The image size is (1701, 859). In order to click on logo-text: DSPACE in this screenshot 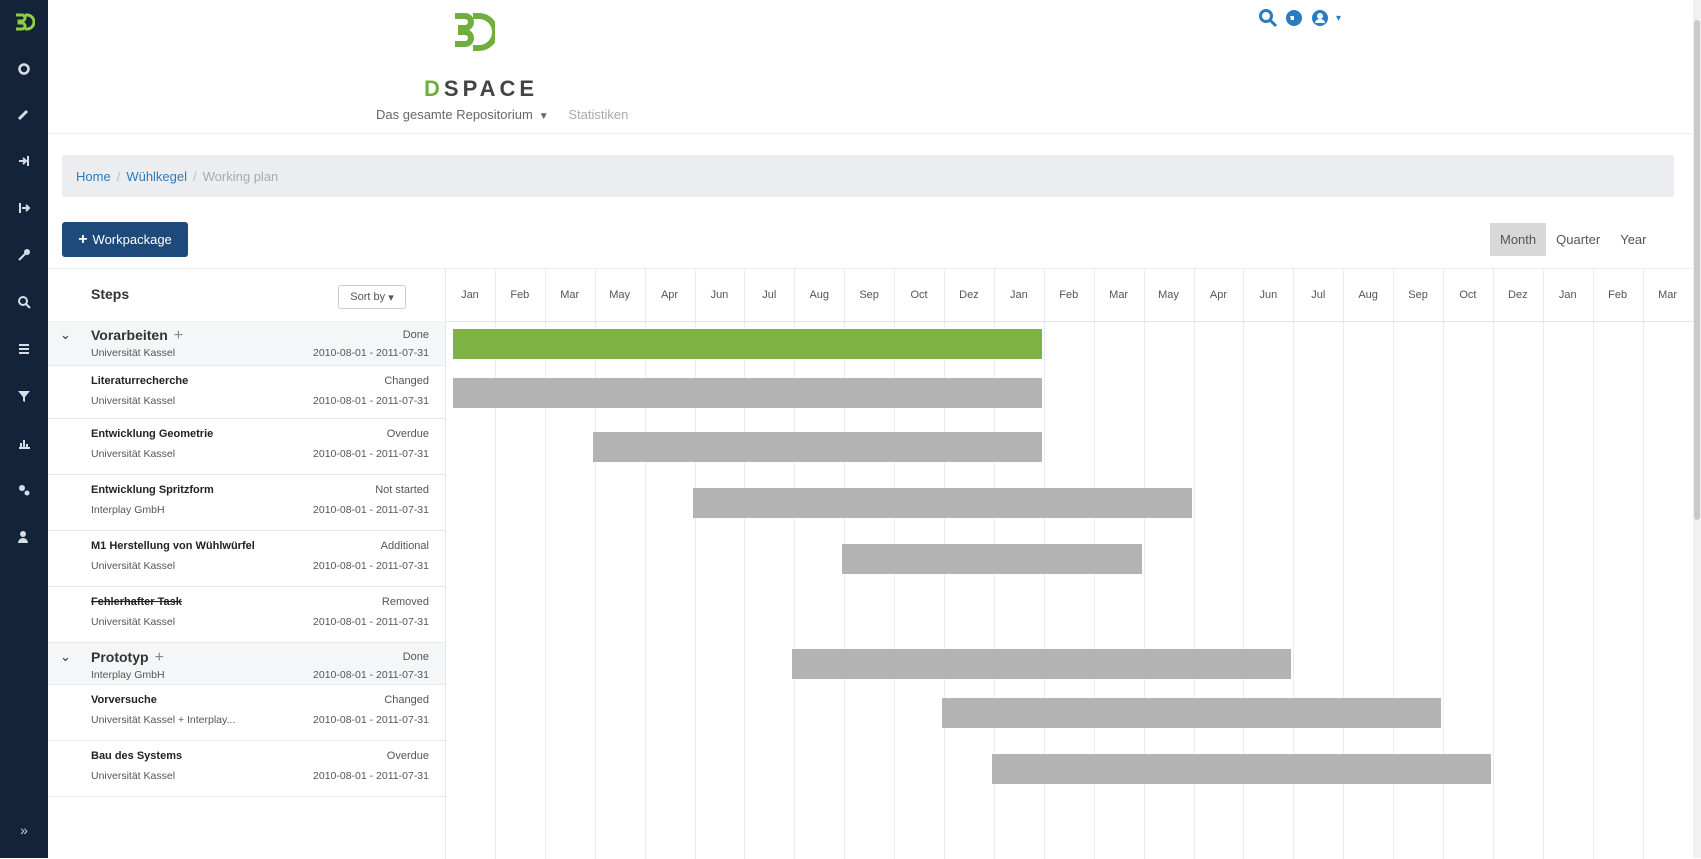, I will do `click(481, 88)`.